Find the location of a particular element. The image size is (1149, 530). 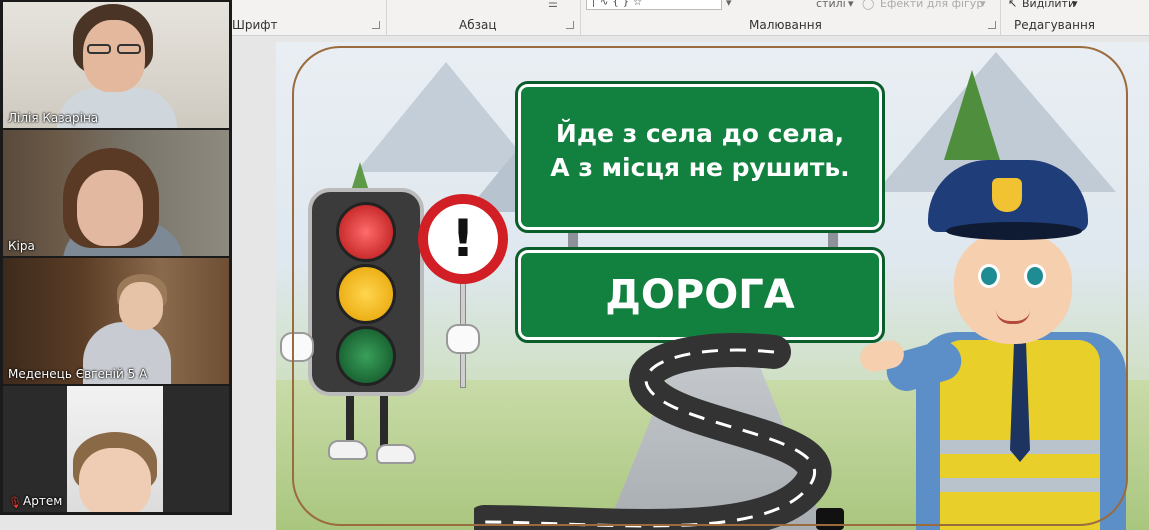

curve-shape-icon: ∿ is located at coordinates (606, 4).